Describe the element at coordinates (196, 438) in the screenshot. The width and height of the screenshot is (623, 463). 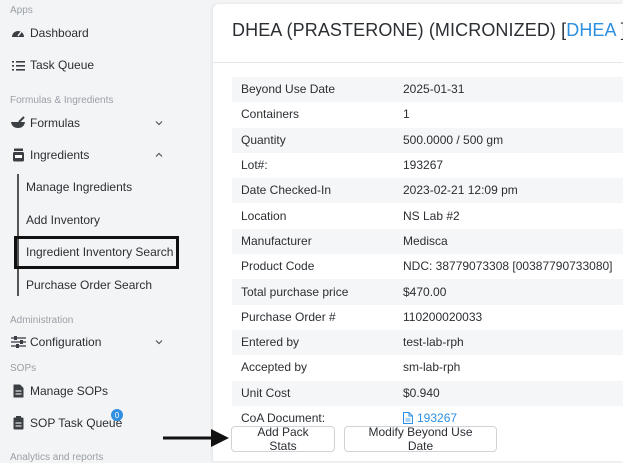
I see `arrow-right-icon` at that location.